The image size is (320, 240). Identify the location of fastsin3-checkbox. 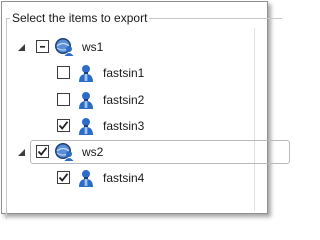
(63, 125).